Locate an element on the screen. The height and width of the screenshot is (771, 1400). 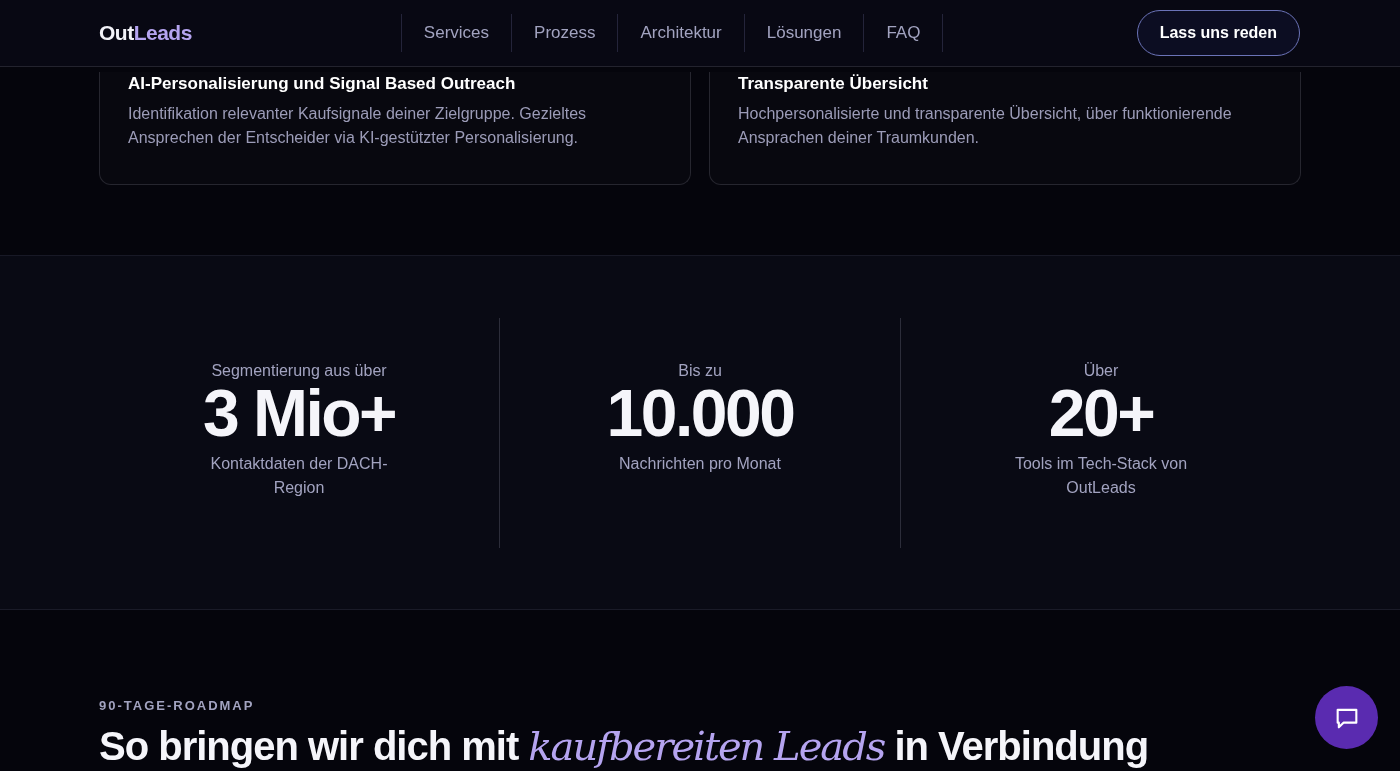
nav-link: FAQ is located at coordinates (903, 33).